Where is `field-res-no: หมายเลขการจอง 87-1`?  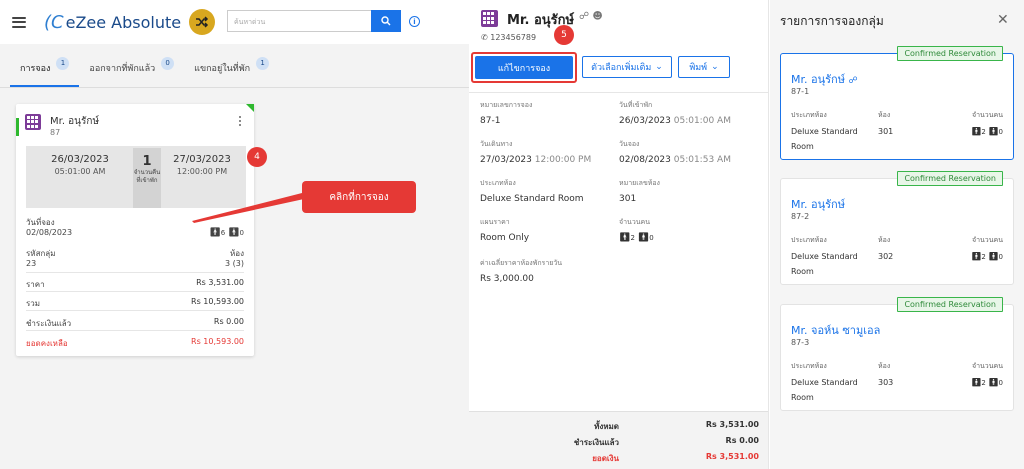
field-res-no: หมายเลขการจอง 87-1 is located at coordinates (506, 113).